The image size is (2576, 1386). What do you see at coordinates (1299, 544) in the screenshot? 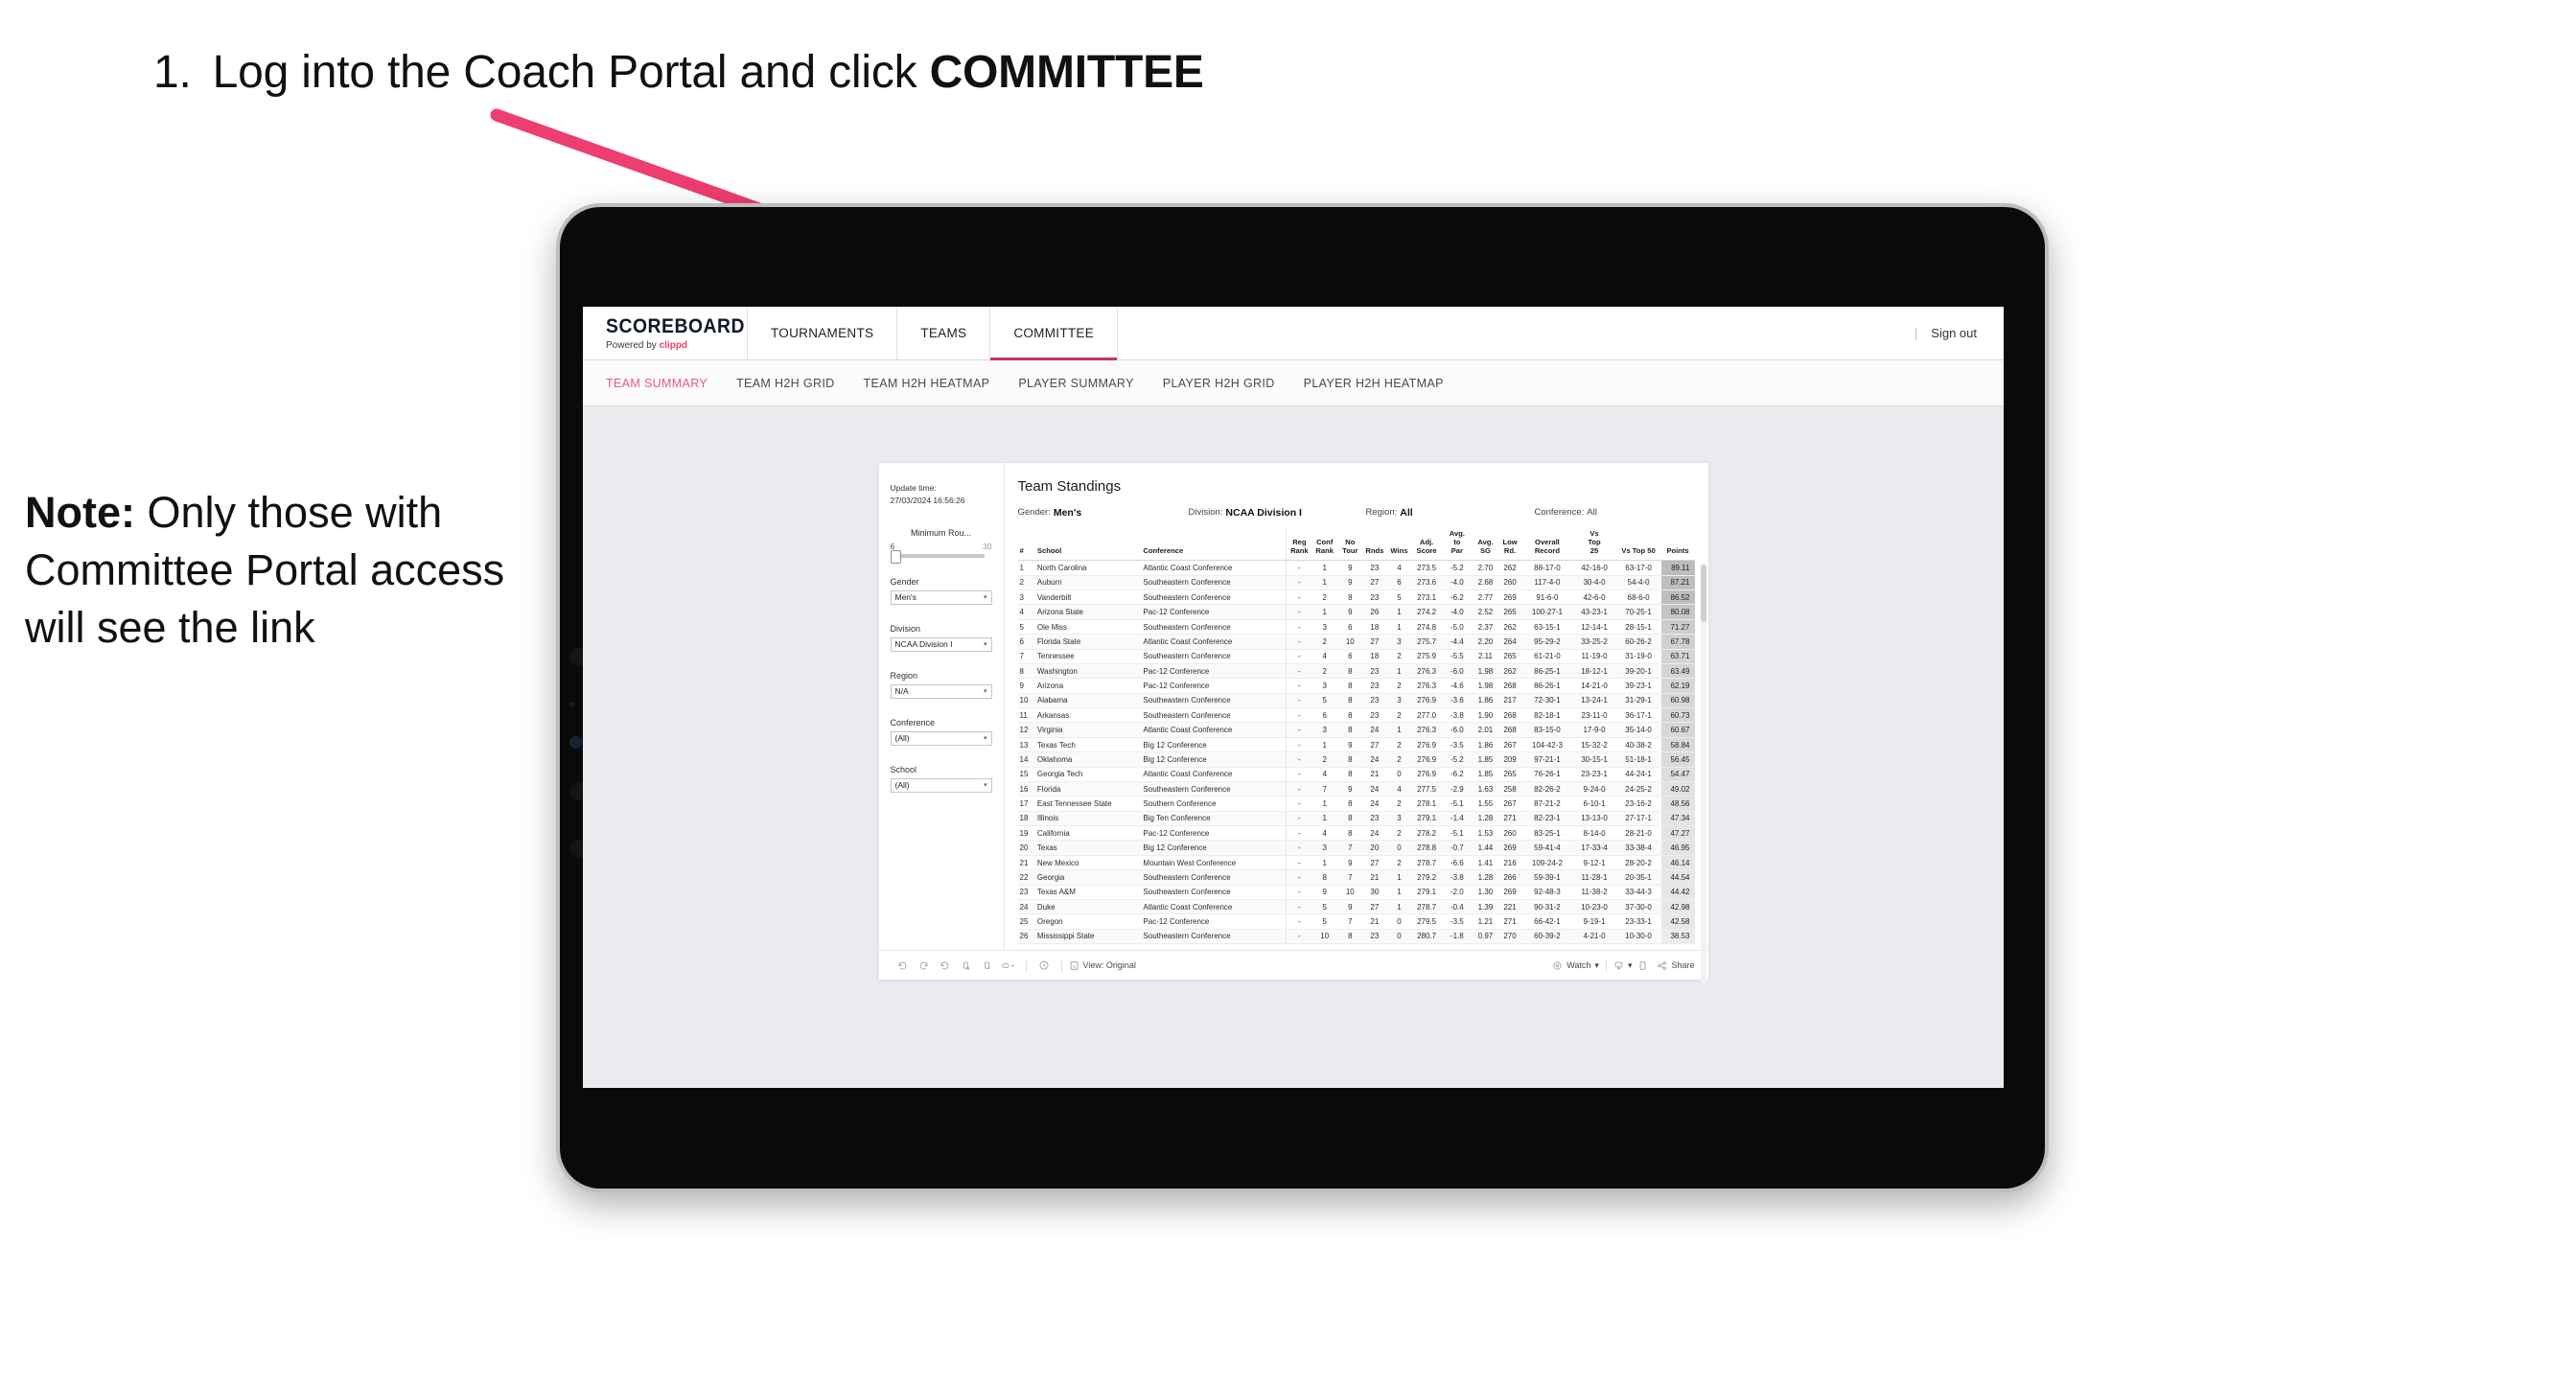
I see `column-header: Reg Rank` at bounding box center [1299, 544].